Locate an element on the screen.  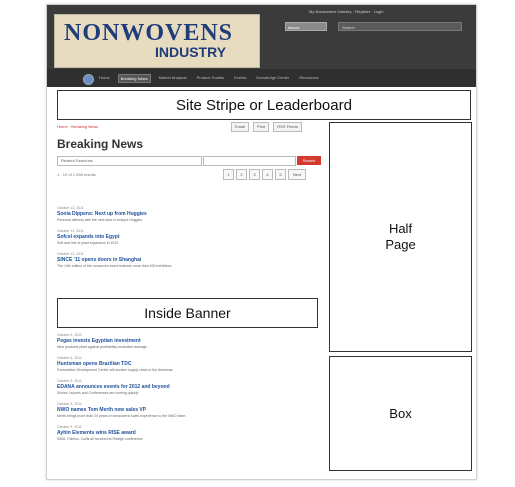
half-page-label-line1: Half is located at coordinates (400, 228).